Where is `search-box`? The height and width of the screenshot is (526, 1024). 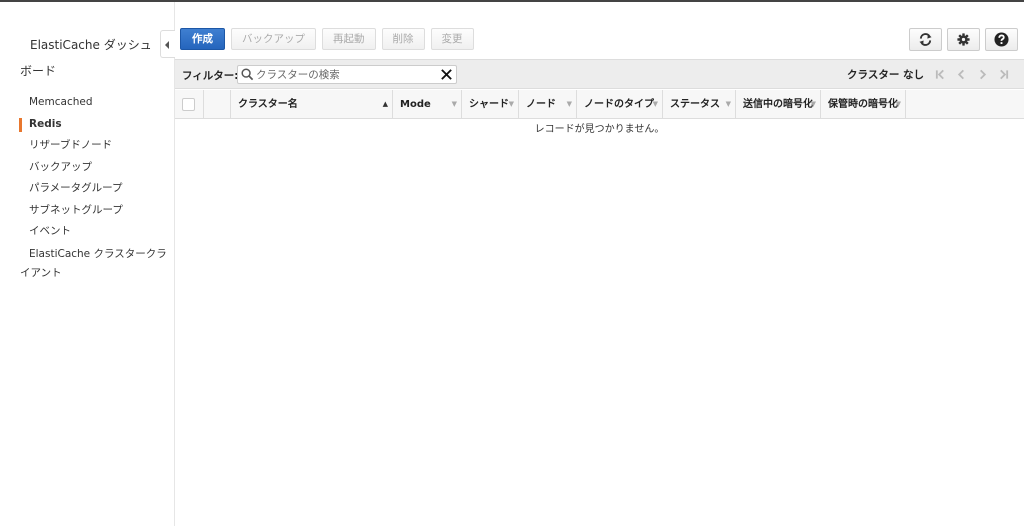 search-box is located at coordinates (347, 74).